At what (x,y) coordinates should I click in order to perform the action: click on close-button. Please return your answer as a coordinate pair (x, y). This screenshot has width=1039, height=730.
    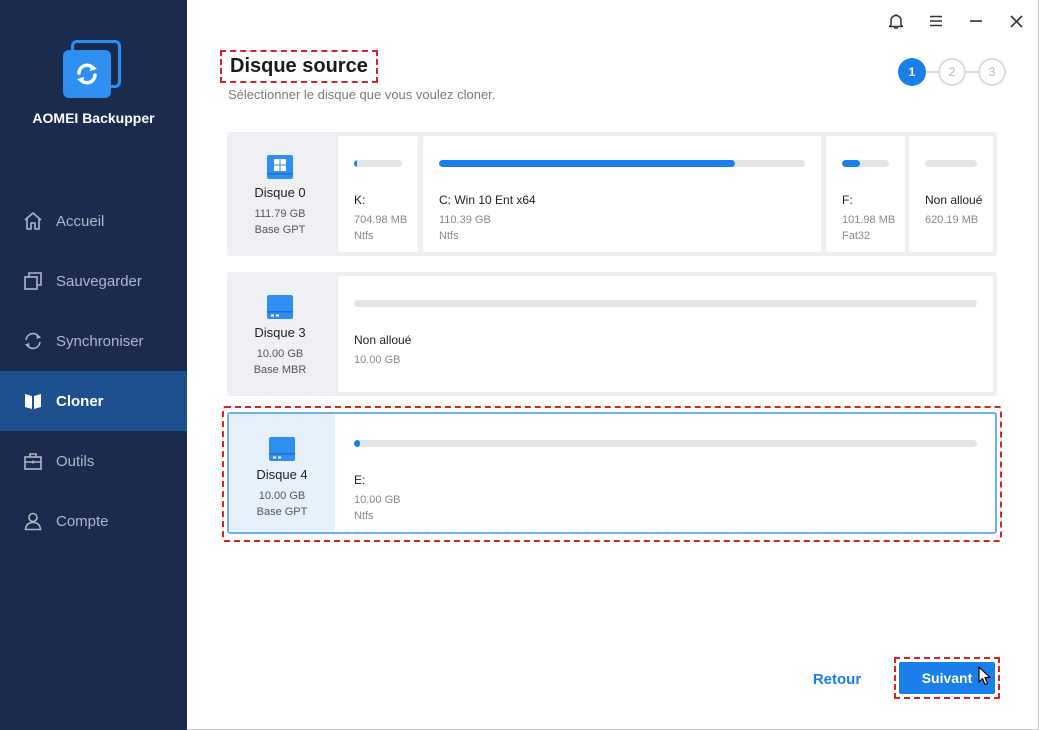
    Looking at the image, I should click on (1016, 21).